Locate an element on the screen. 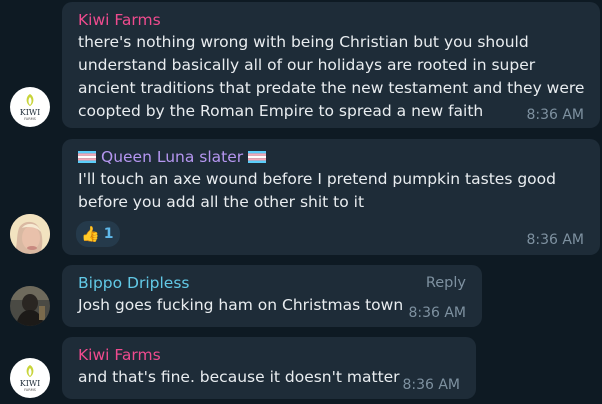 This screenshot has width=602, height=404. reaction-count: 1 is located at coordinates (108, 234).